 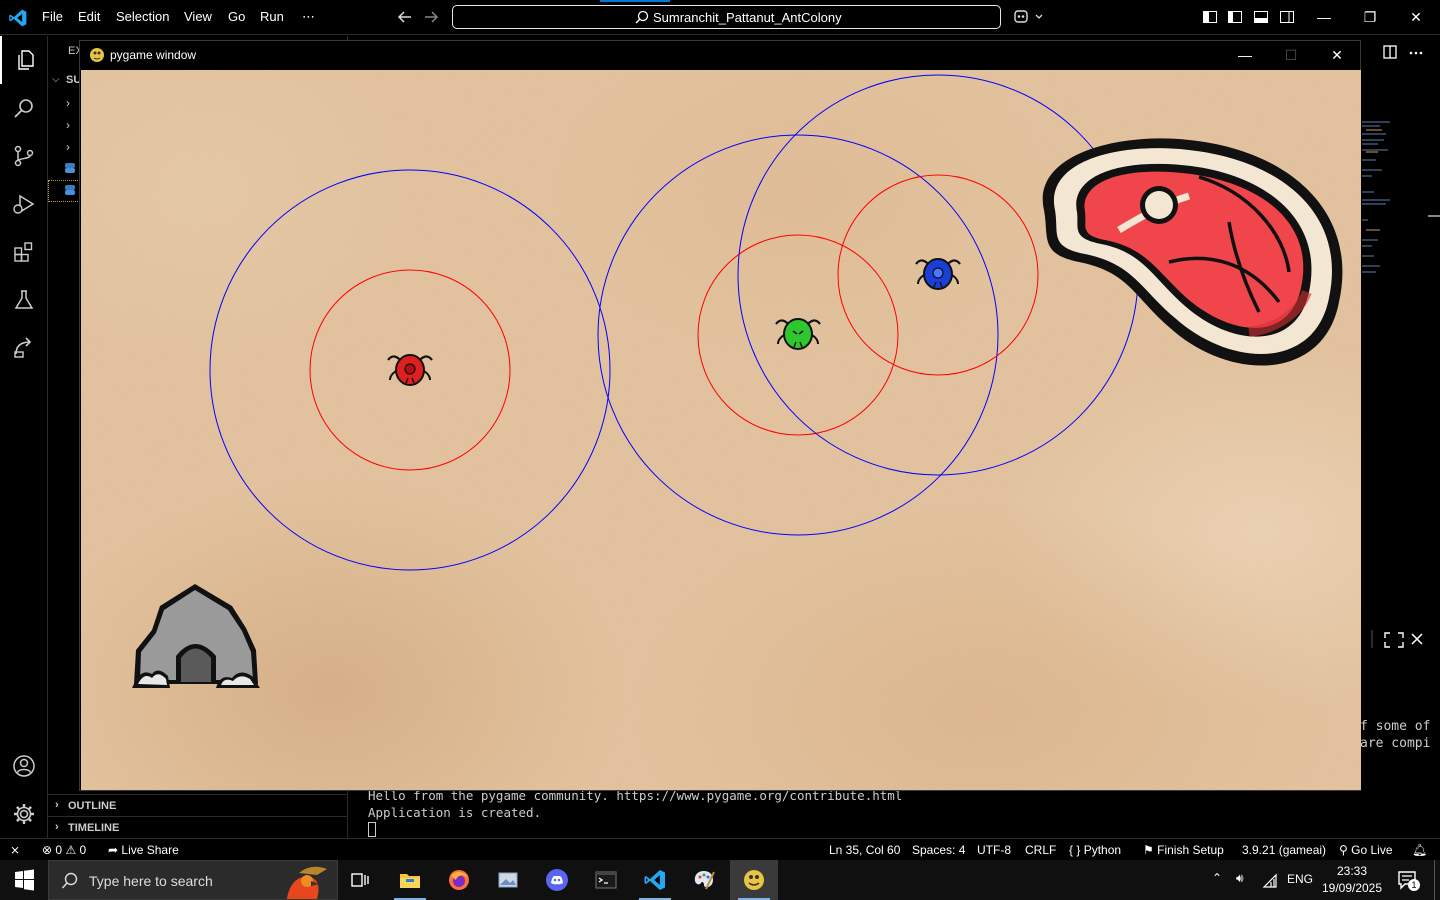 I want to click on cursor-position: Ln 35, Col 60, so click(x=864, y=850).